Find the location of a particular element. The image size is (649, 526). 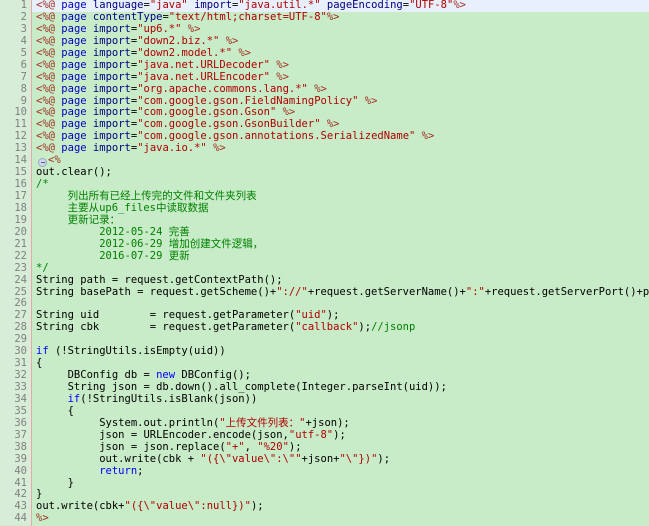

line-number: 8 is located at coordinates (15, 89).